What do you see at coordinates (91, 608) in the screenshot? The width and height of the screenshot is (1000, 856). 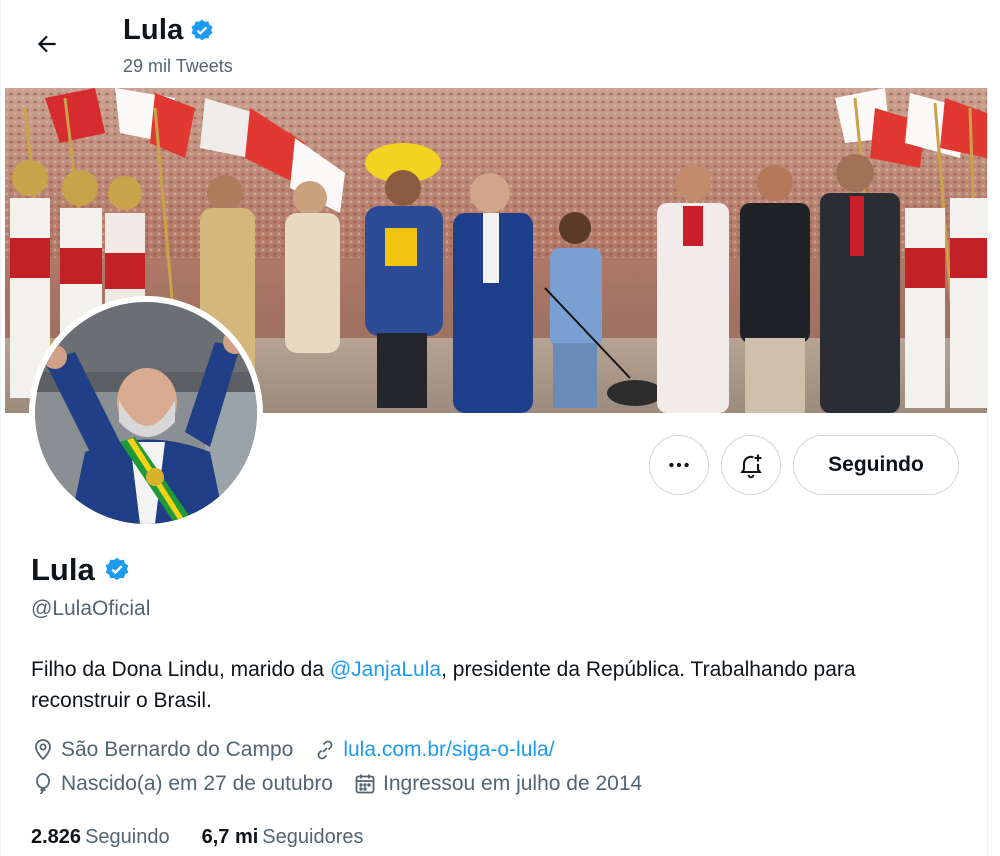 I see `profile-handle: @LulaOficial` at bounding box center [91, 608].